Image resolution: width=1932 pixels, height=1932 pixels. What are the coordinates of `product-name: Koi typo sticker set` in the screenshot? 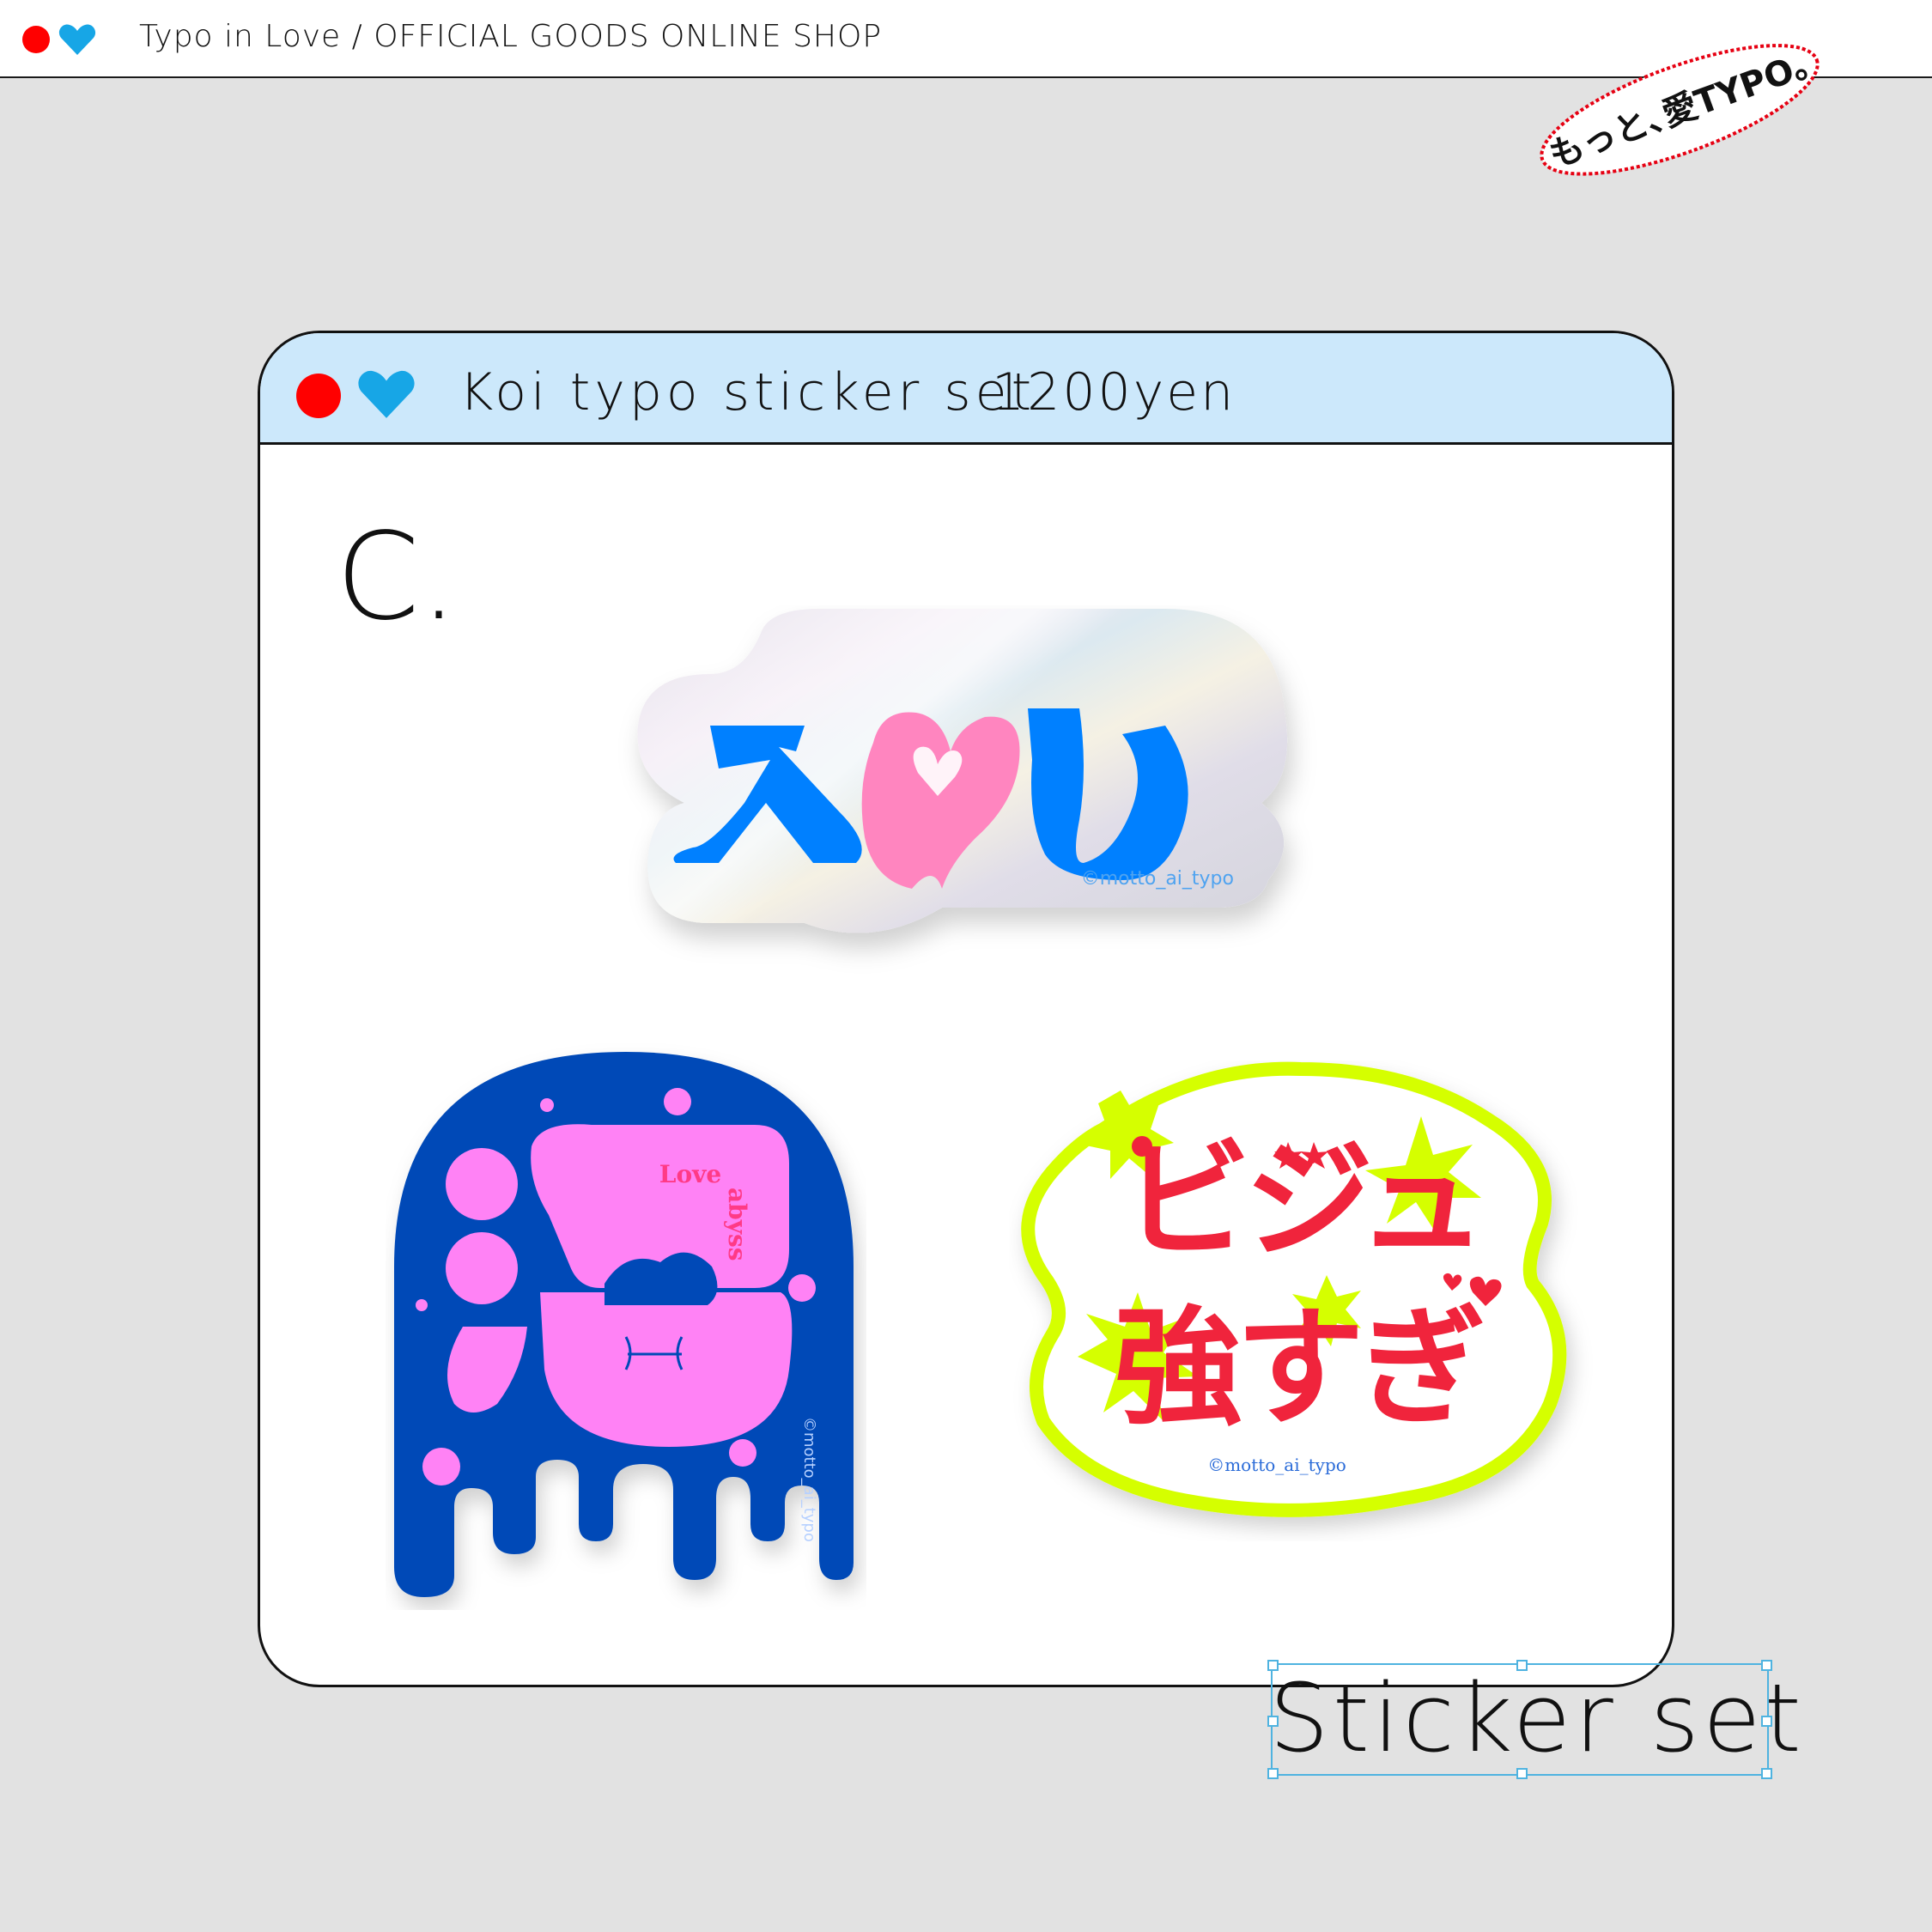 It's located at (748, 392).